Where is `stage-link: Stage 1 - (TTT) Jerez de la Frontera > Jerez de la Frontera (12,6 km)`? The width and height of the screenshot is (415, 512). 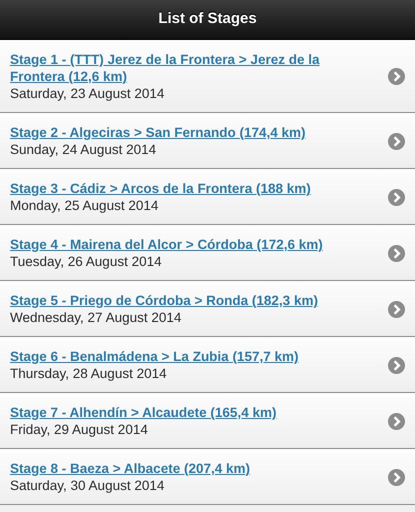 stage-link: Stage 1 - (TTT) Jerez de la Frontera > Jerez de la Frontera (12,6 km) is located at coordinates (193, 68).